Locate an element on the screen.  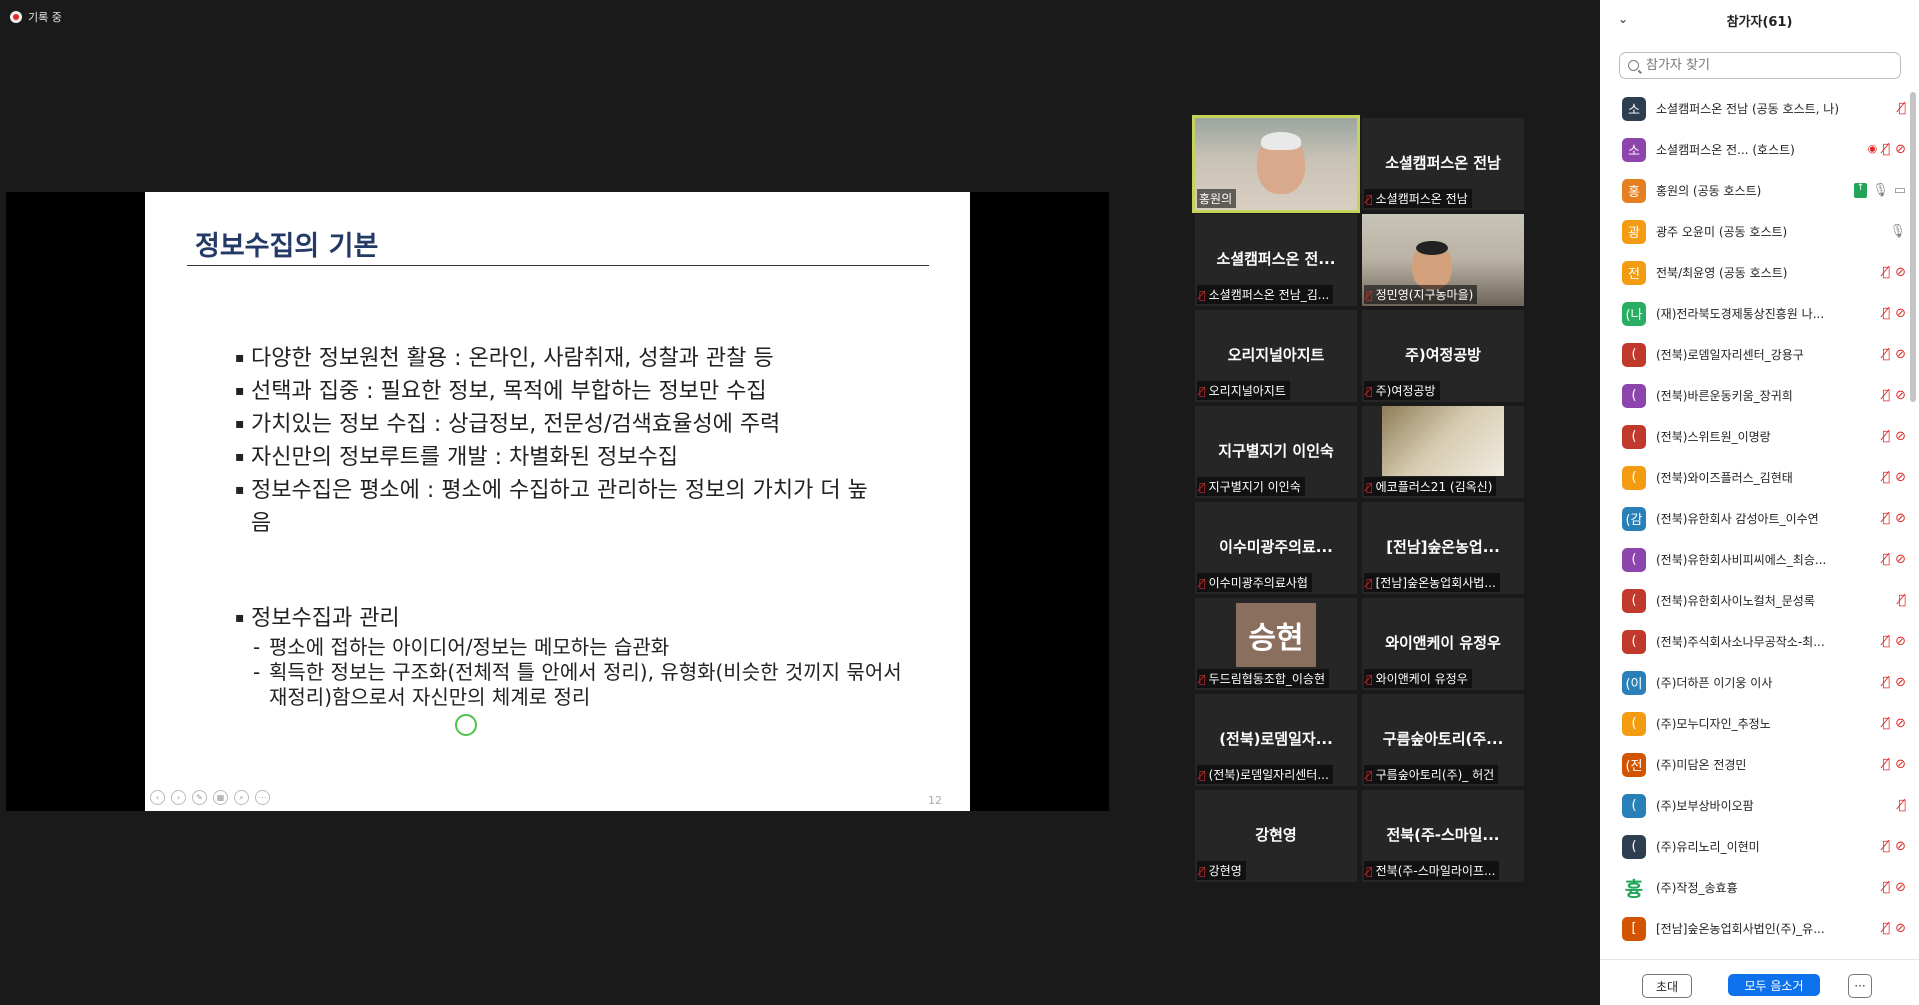
next-slide-icon: › is located at coordinates (178, 797).